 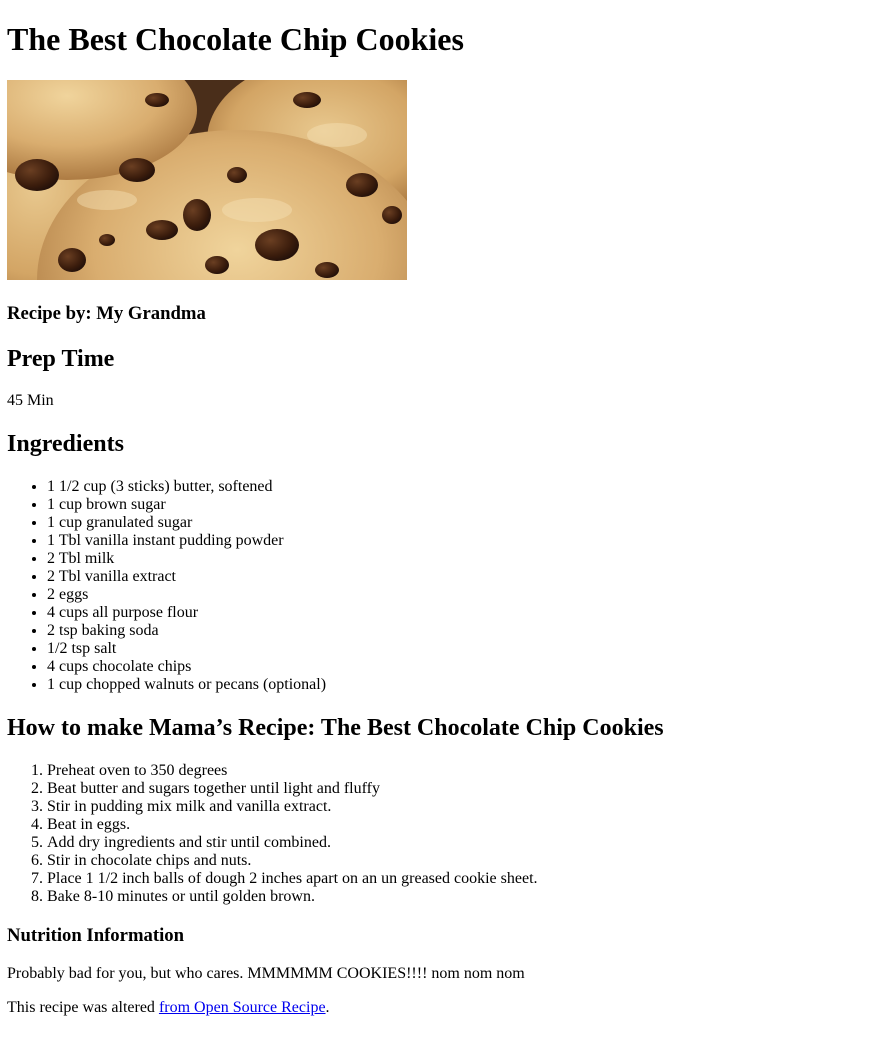 What do you see at coordinates (96, 935) in the screenshot?
I see `nutrition-heading: Nutrition Information` at bounding box center [96, 935].